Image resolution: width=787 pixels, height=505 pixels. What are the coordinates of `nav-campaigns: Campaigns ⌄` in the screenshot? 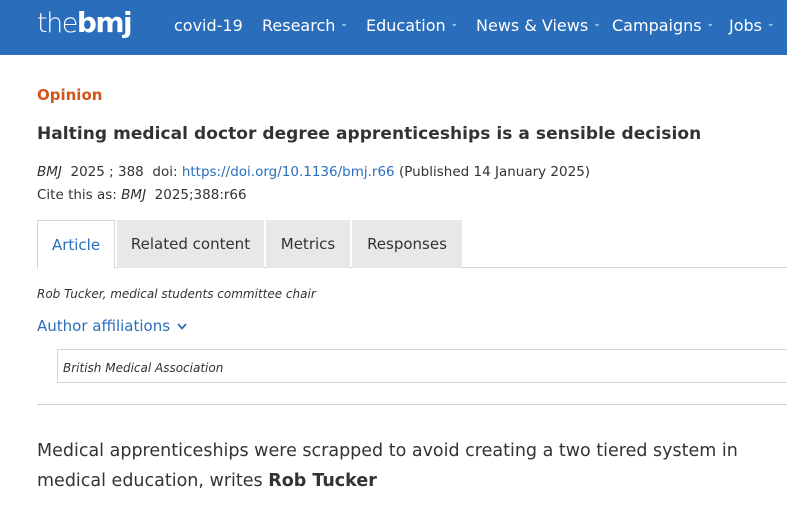 It's located at (663, 25).